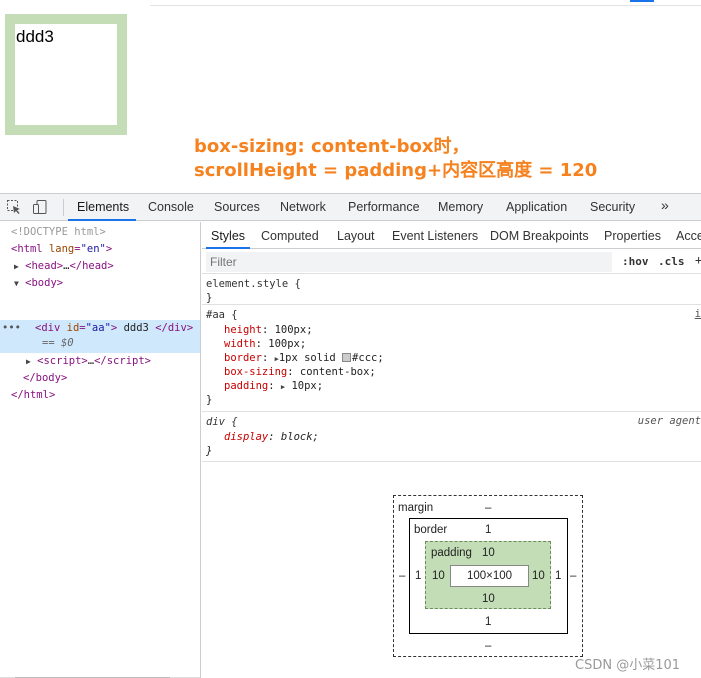  What do you see at coordinates (612, 207) in the screenshot?
I see `tab-security: Security` at bounding box center [612, 207].